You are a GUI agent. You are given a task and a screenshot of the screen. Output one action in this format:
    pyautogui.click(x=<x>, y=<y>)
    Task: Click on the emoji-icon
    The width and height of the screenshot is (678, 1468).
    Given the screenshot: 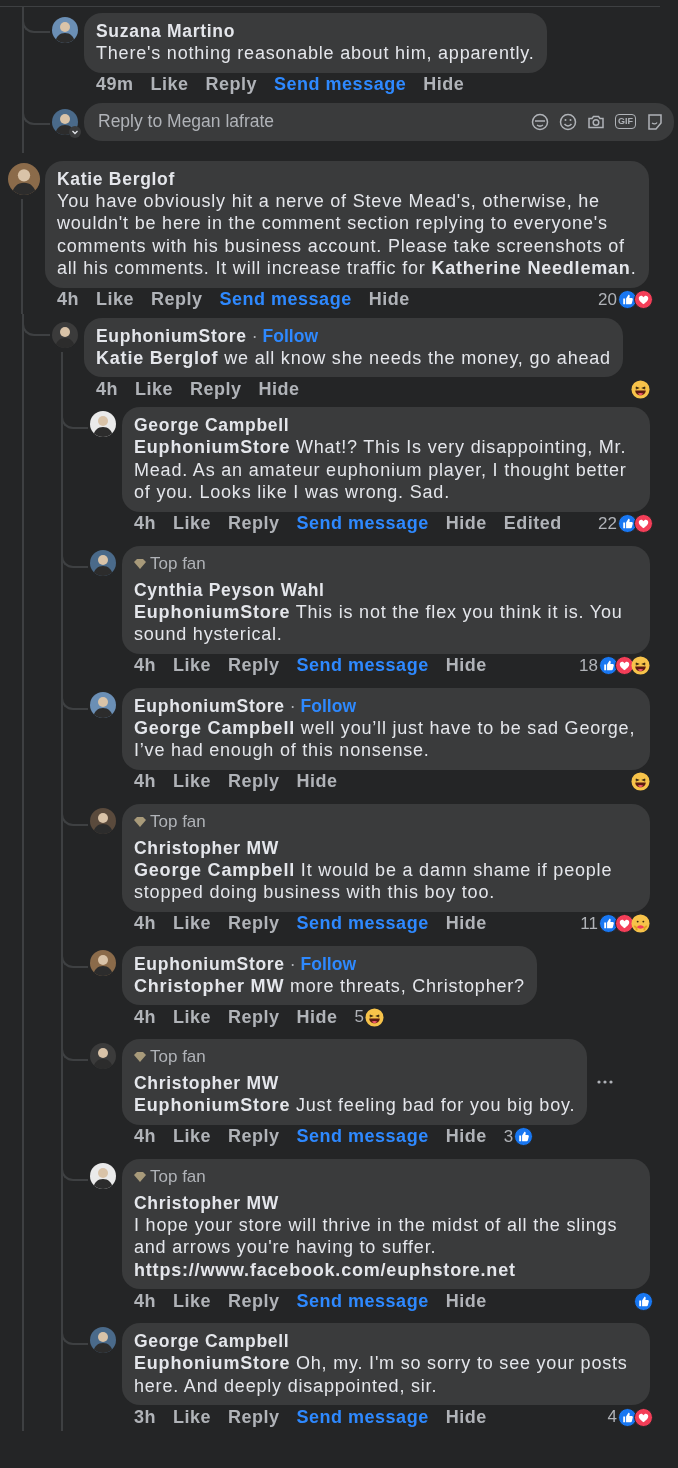 What is the action you would take?
    pyautogui.click(x=568, y=121)
    